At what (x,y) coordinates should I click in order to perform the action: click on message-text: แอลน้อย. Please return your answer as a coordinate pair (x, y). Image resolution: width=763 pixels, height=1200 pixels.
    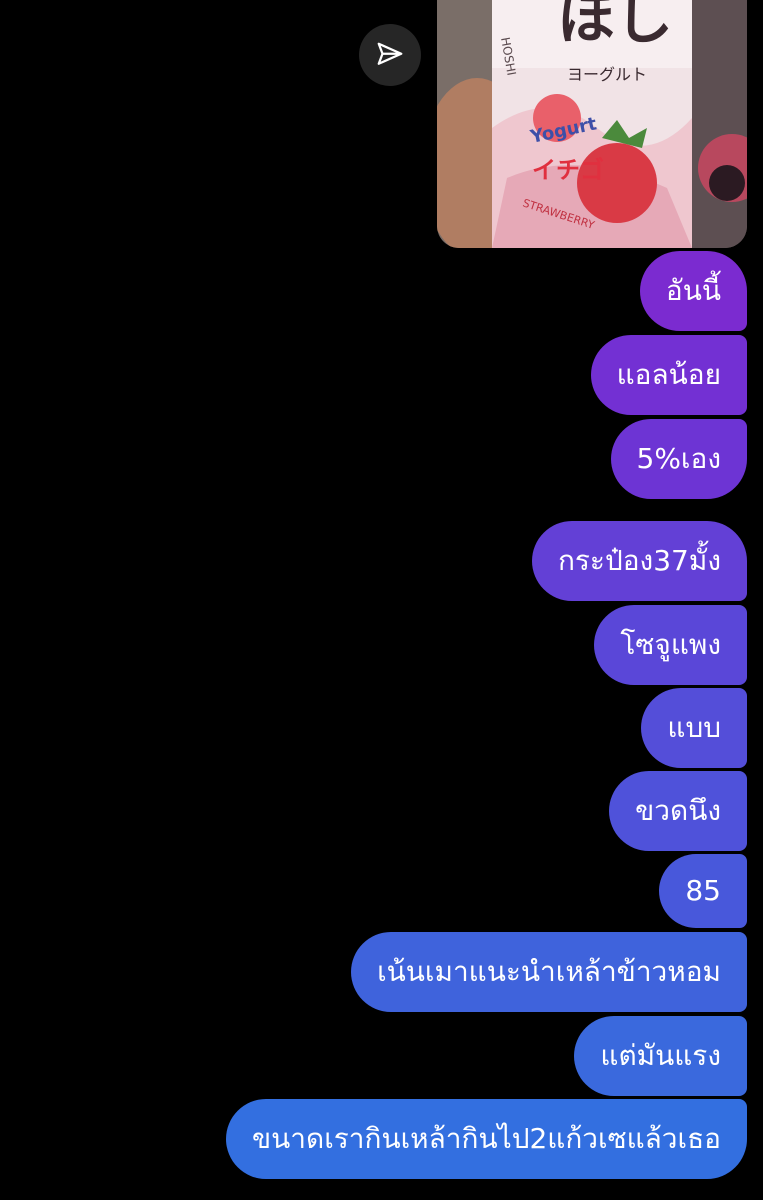
    Looking at the image, I should click on (668, 374).